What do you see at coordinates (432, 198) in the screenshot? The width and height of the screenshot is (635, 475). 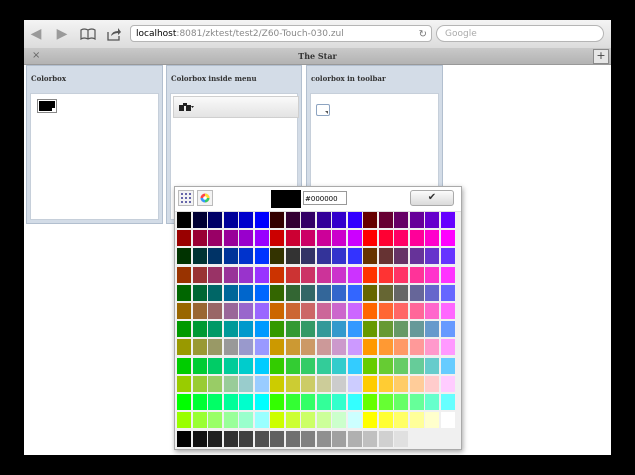 I see `ok-button: ✔` at bounding box center [432, 198].